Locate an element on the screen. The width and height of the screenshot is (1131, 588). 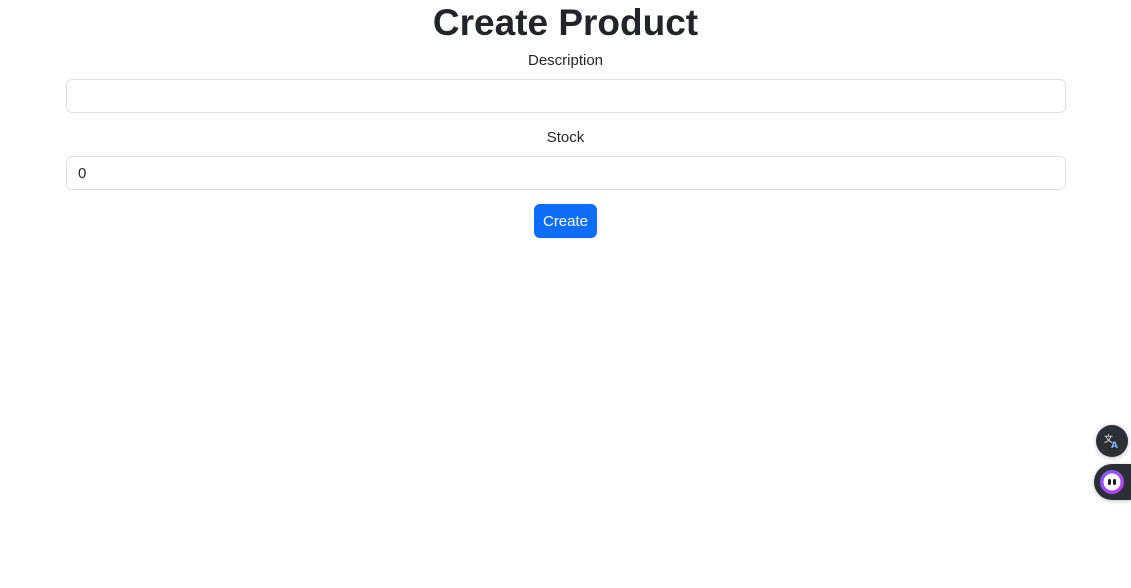
stock-label: Stock is located at coordinates (565, 137).